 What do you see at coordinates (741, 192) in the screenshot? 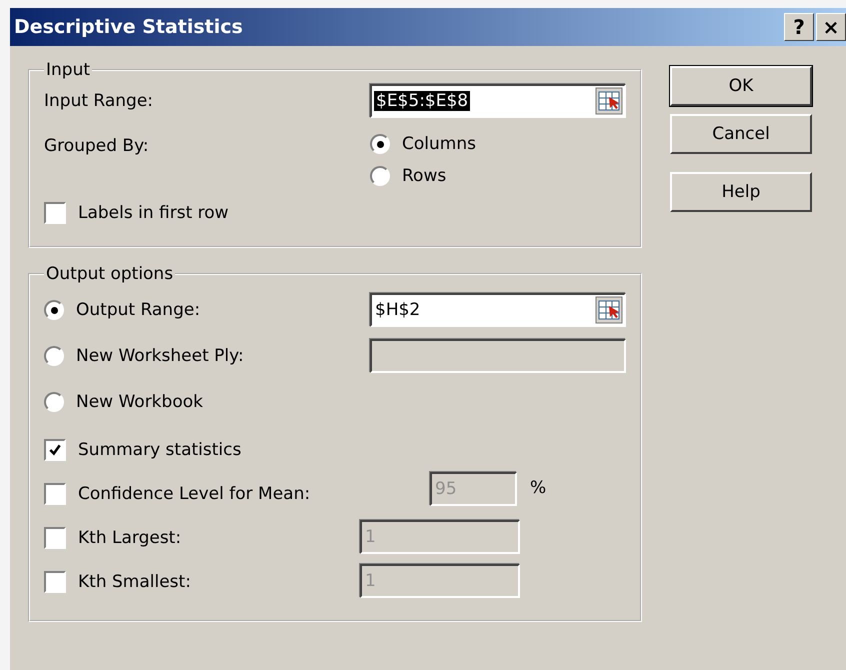
I see `dialog-button: Help` at bounding box center [741, 192].